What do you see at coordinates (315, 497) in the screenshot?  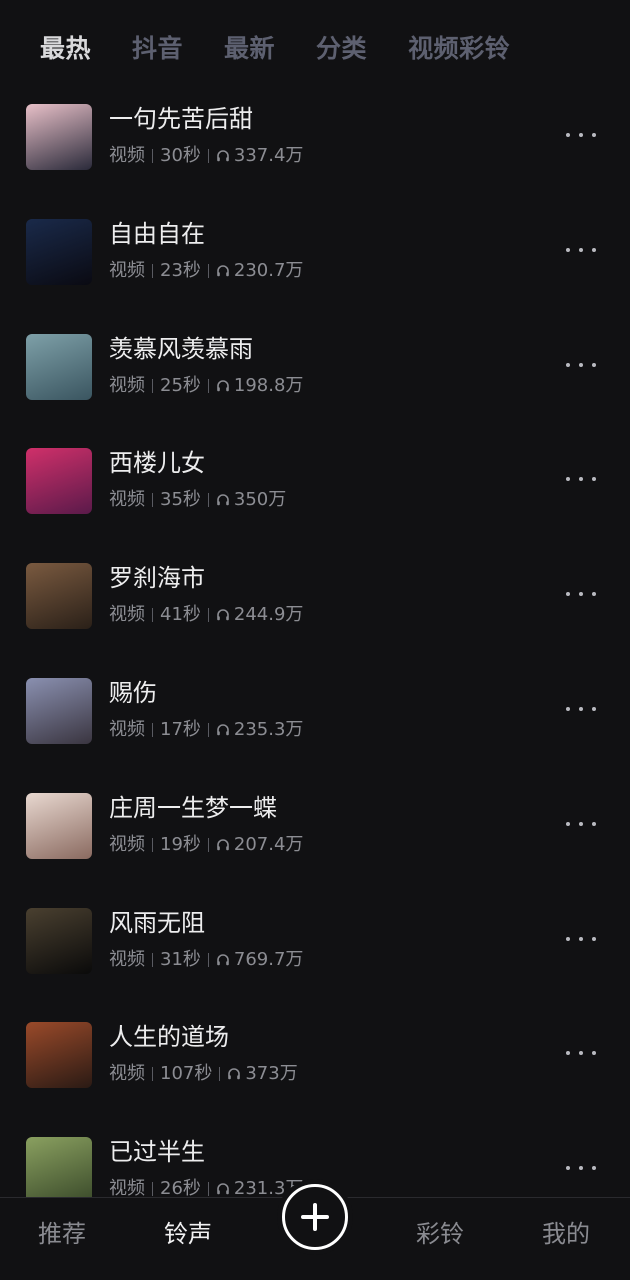 I see `ringtone-row: 西楼儿女 视频 35秒 350万` at bounding box center [315, 497].